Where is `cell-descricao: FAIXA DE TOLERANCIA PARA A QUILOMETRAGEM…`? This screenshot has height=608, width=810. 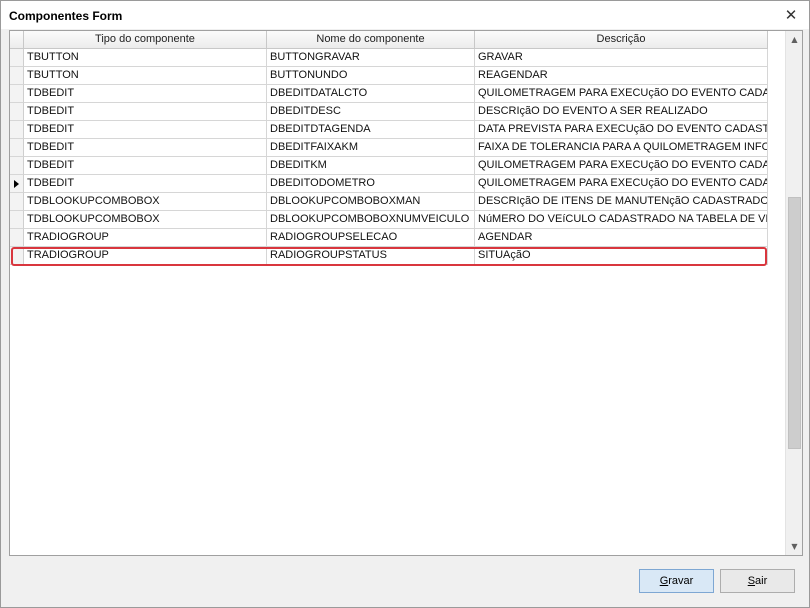 cell-descricao: FAIXA DE TOLERANCIA PARA A QUILOMETRAGEM… is located at coordinates (621, 148).